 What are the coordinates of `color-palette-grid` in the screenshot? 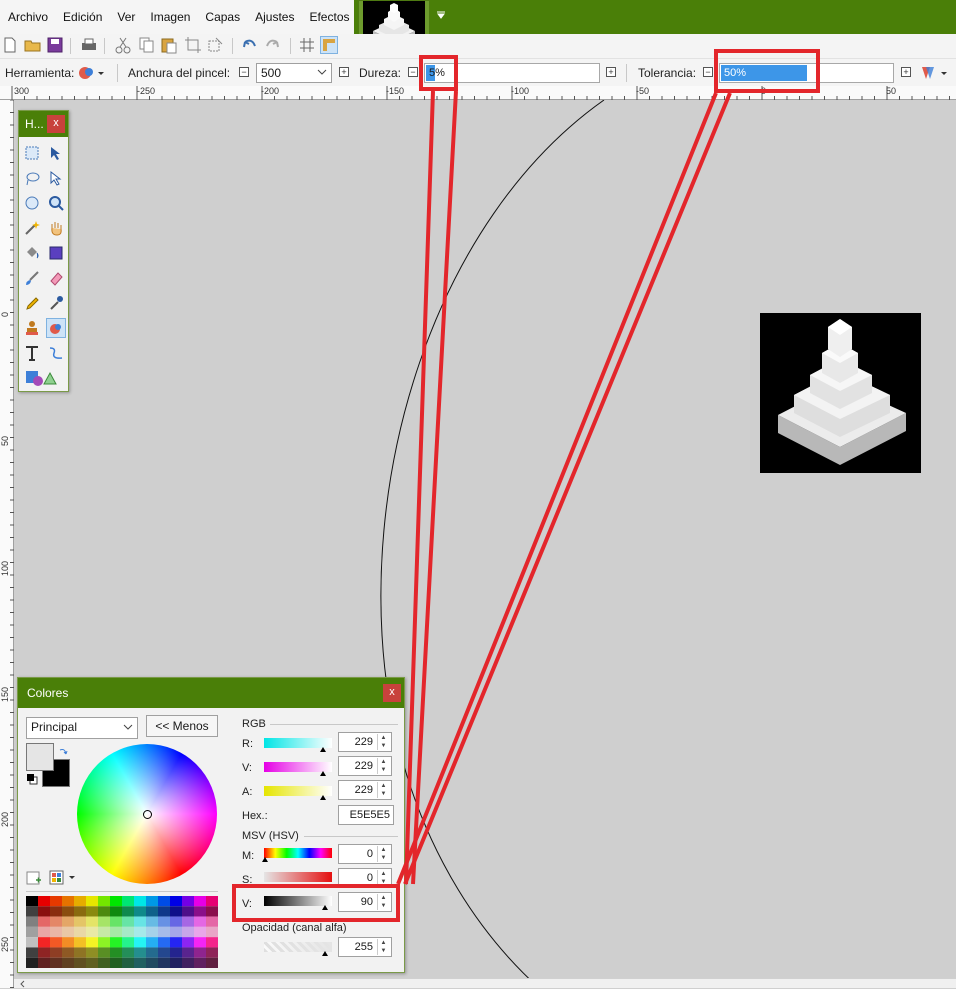 It's located at (122, 932).